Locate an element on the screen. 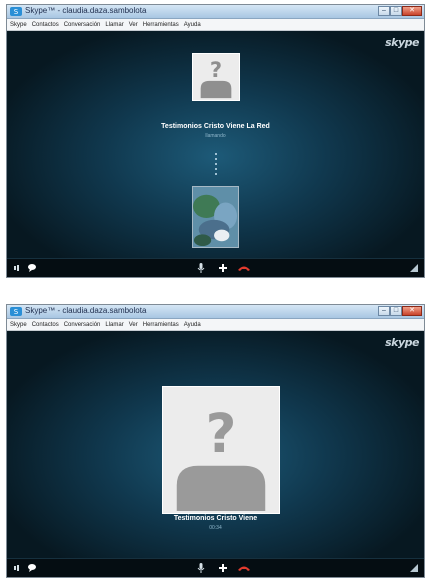  contact-name: Testimonios Cristo Viene is located at coordinates (215, 518).